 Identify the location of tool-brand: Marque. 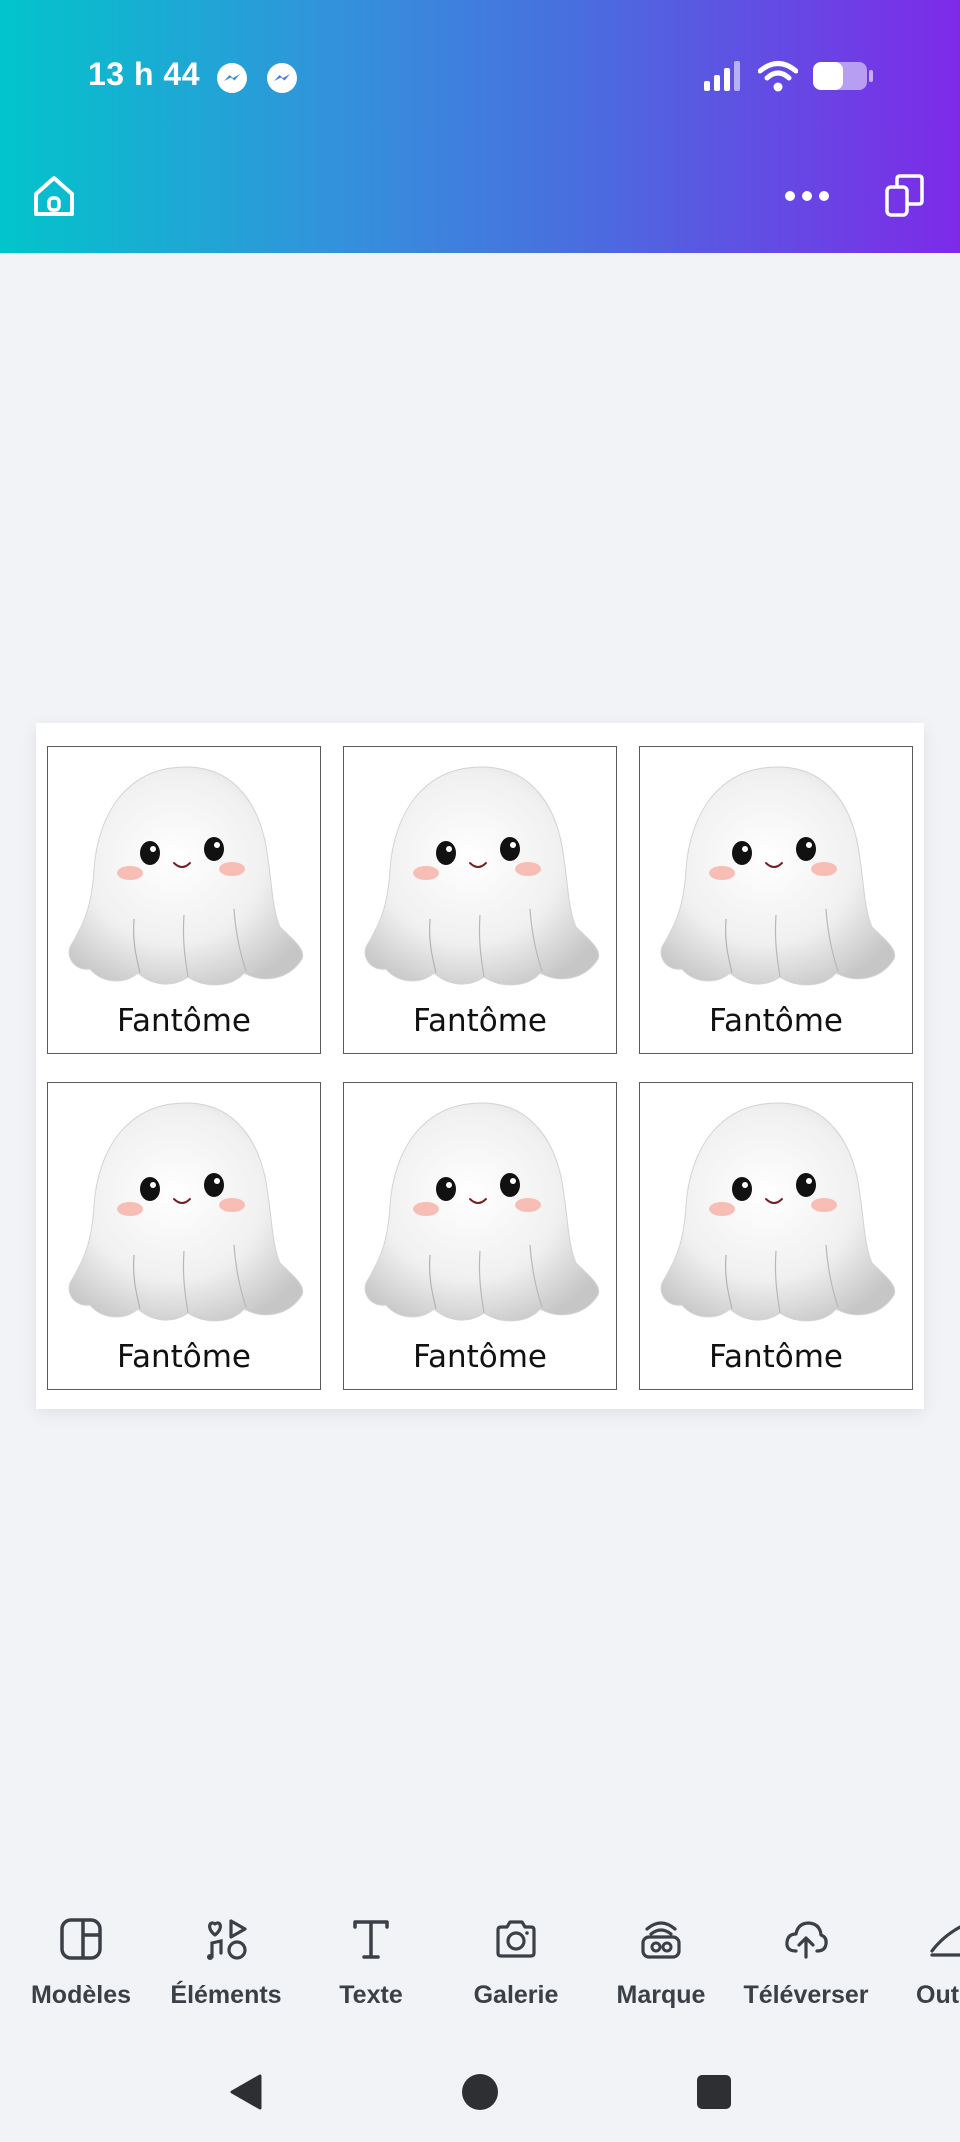
(661, 1955).